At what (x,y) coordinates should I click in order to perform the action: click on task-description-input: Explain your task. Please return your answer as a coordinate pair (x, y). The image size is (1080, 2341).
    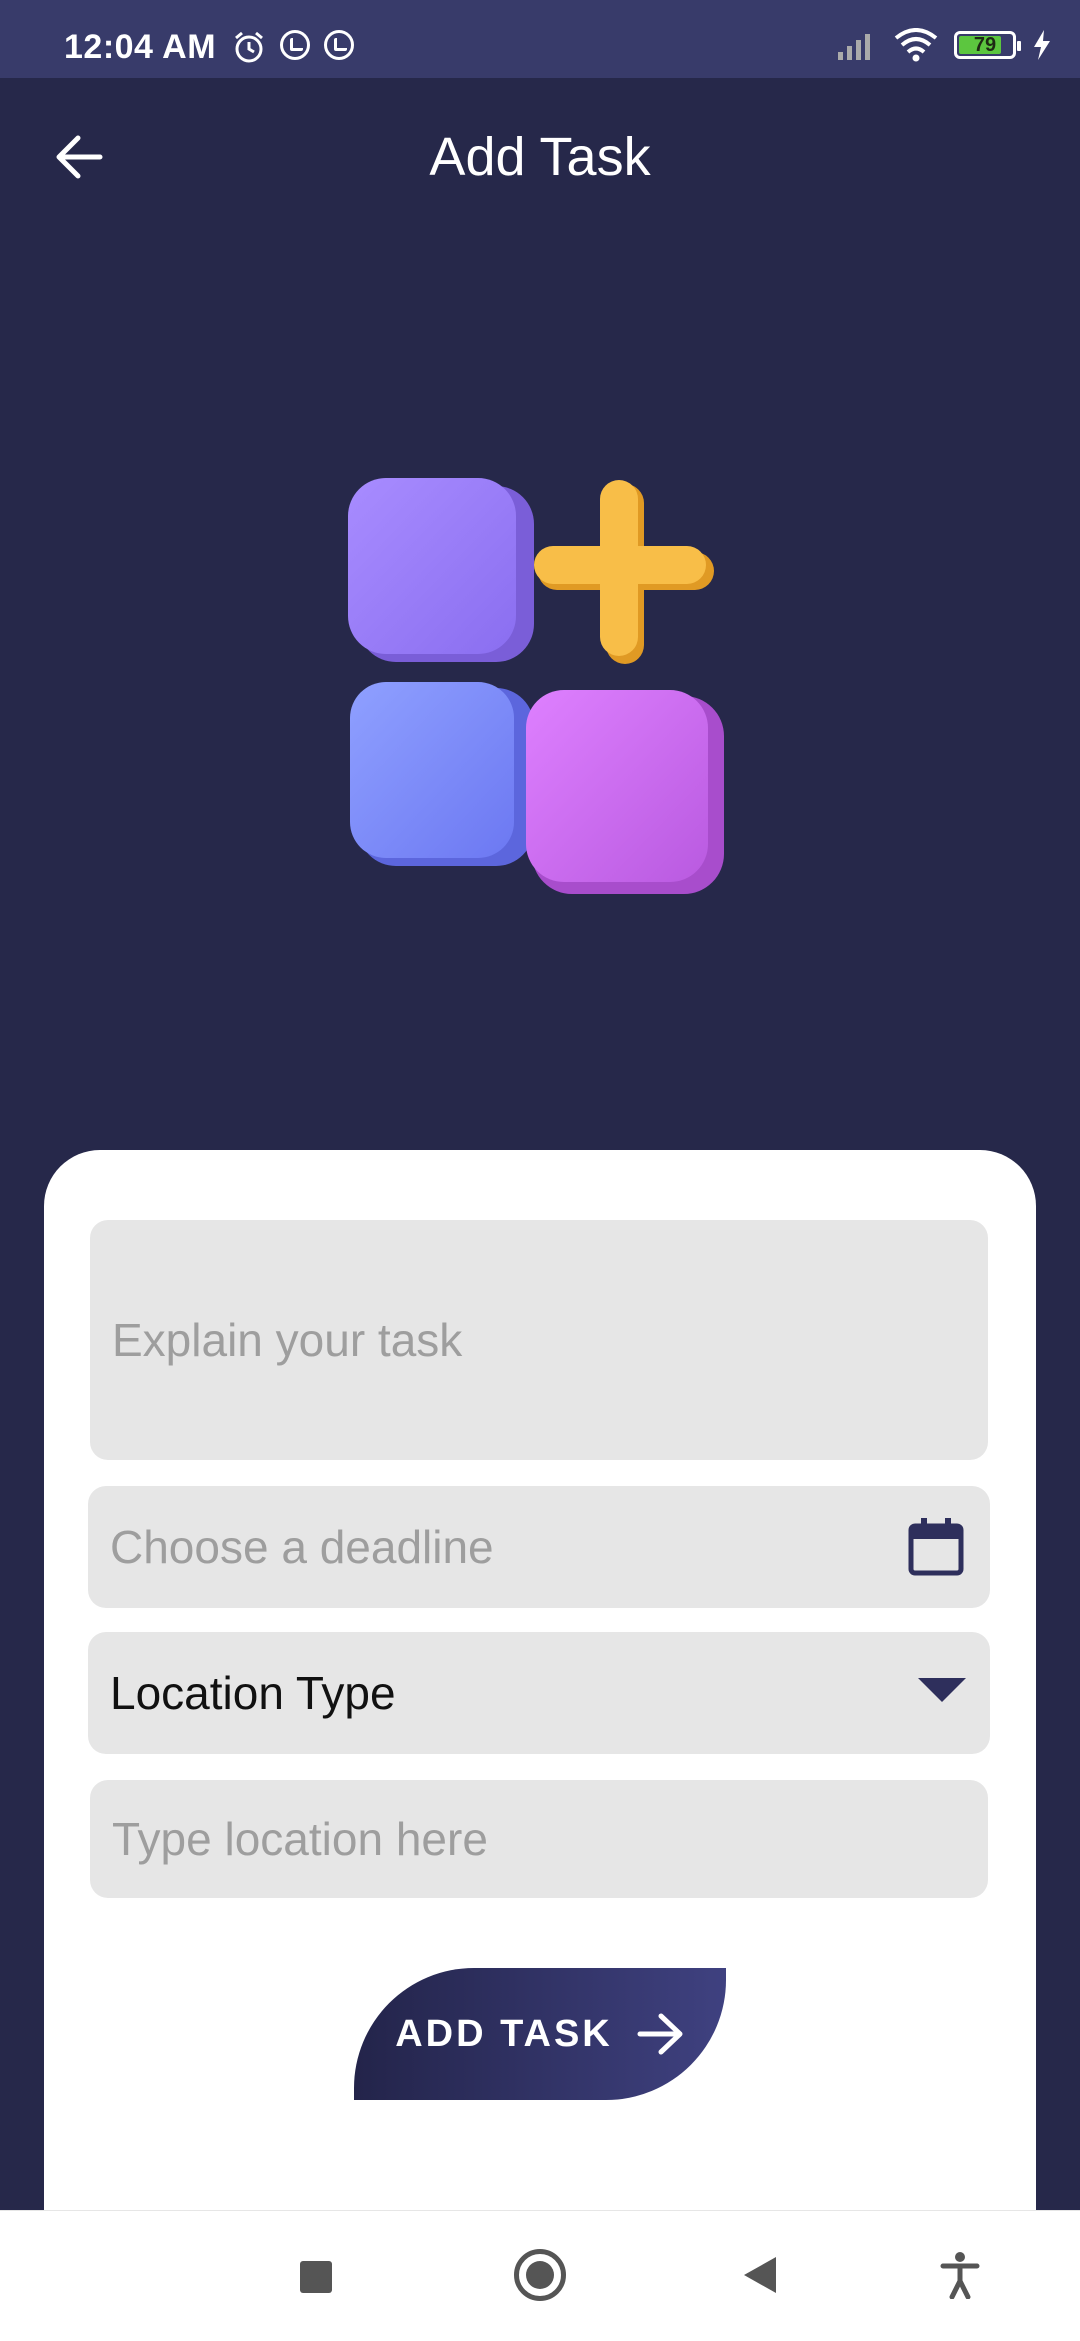
    Looking at the image, I should click on (539, 1340).